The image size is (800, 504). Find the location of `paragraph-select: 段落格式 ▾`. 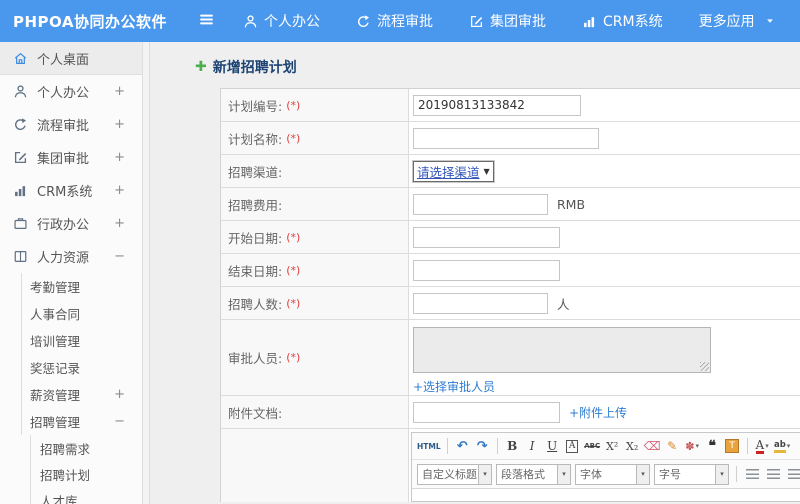

paragraph-select: 段落格式 ▾ is located at coordinates (533, 474).